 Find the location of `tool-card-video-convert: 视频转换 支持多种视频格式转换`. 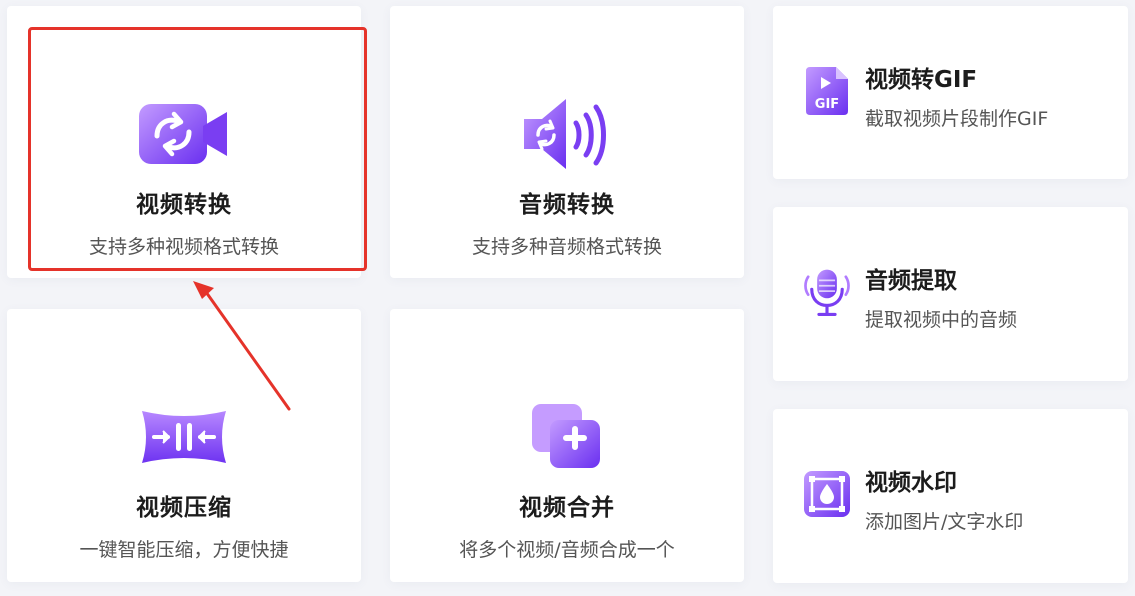

tool-card-video-convert: 视频转换 支持多种视频格式转换 is located at coordinates (184, 142).